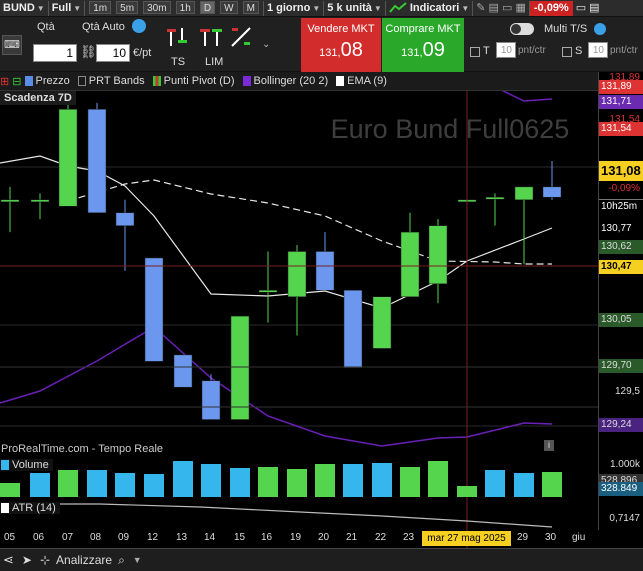 The image size is (643, 571). I want to click on date-tick: 20, so click(324, 537).